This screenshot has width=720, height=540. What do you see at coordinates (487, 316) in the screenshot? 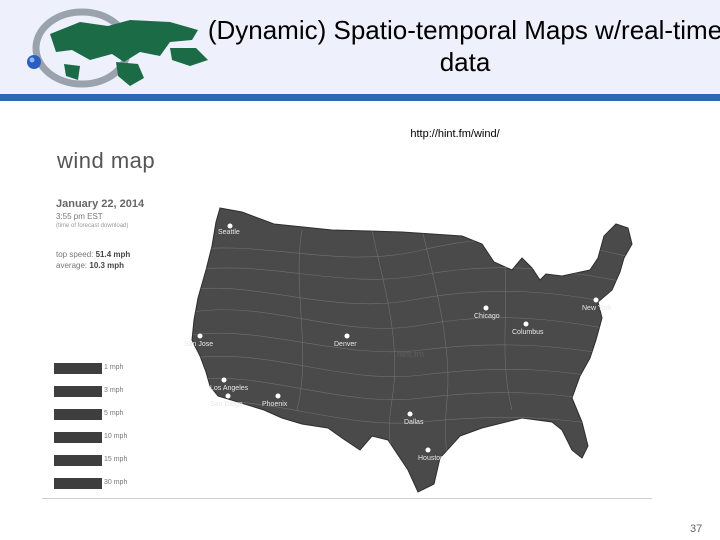
I see `city-label-chicago: Chicago` at bounding box center [487, 316].